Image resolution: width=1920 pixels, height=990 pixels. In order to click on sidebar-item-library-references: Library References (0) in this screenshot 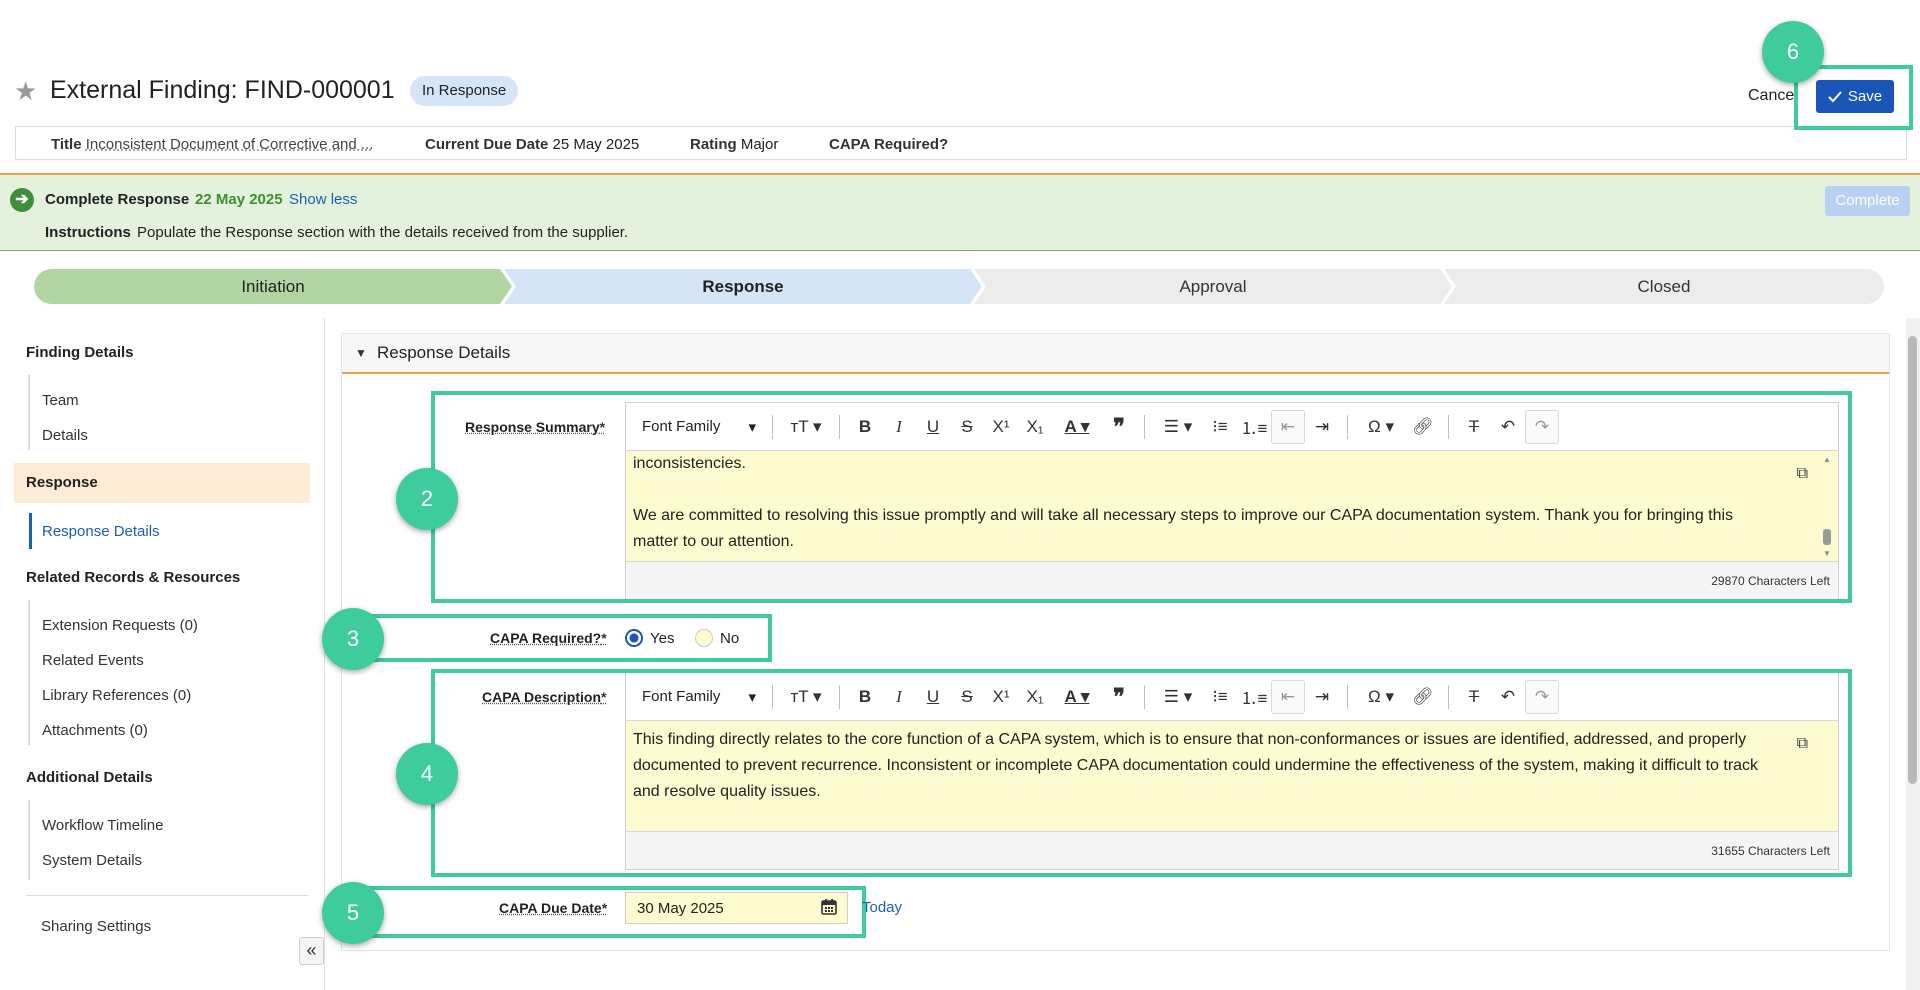, I will do `click(116, 695)`.